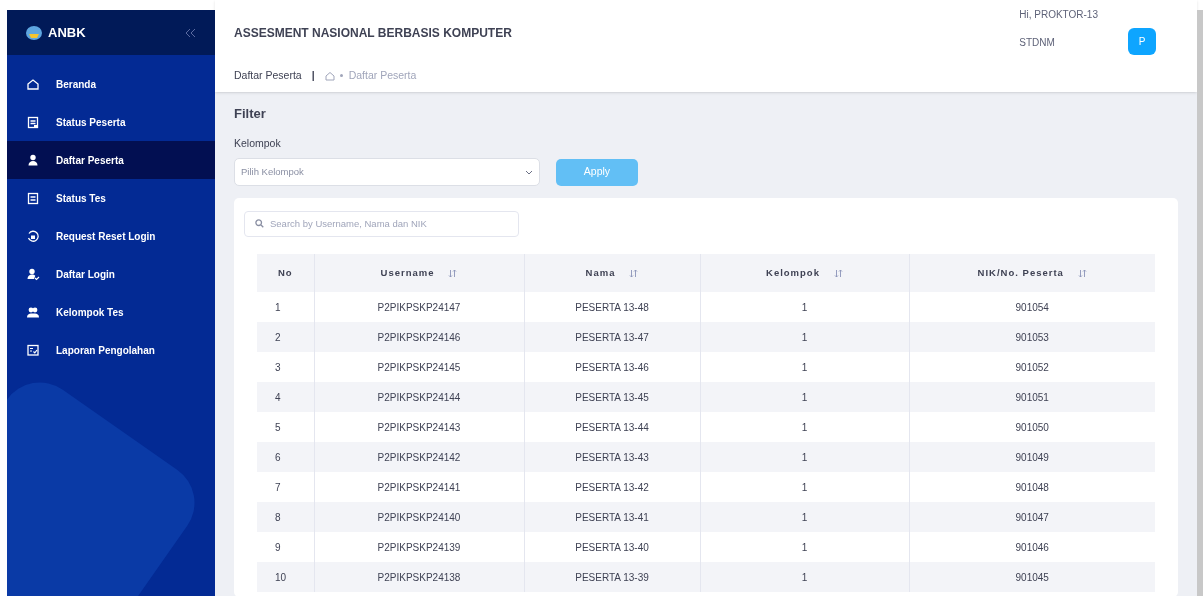 The image size is (1203, 596). What do you see at coordinates (33, 122) in the screenshot?
I see `clipboard-icon` at bounding box center [33, 122].